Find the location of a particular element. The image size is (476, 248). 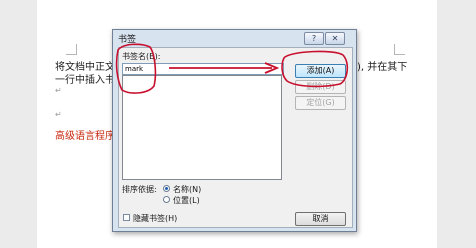

add-button-label: 添加(A) is located at coordinates (320, 70).